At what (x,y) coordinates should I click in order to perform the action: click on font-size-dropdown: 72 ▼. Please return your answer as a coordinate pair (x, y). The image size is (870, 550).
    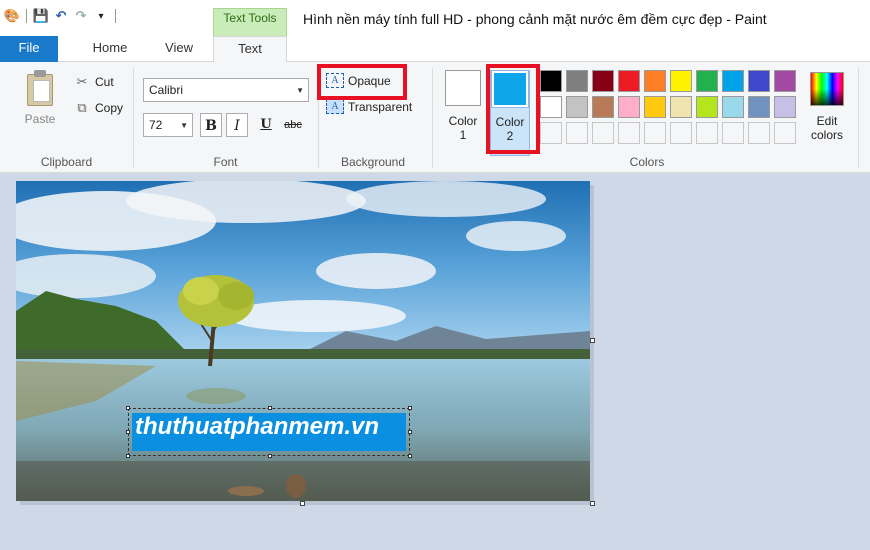
    Looking at the image, I should click on (168, 125).